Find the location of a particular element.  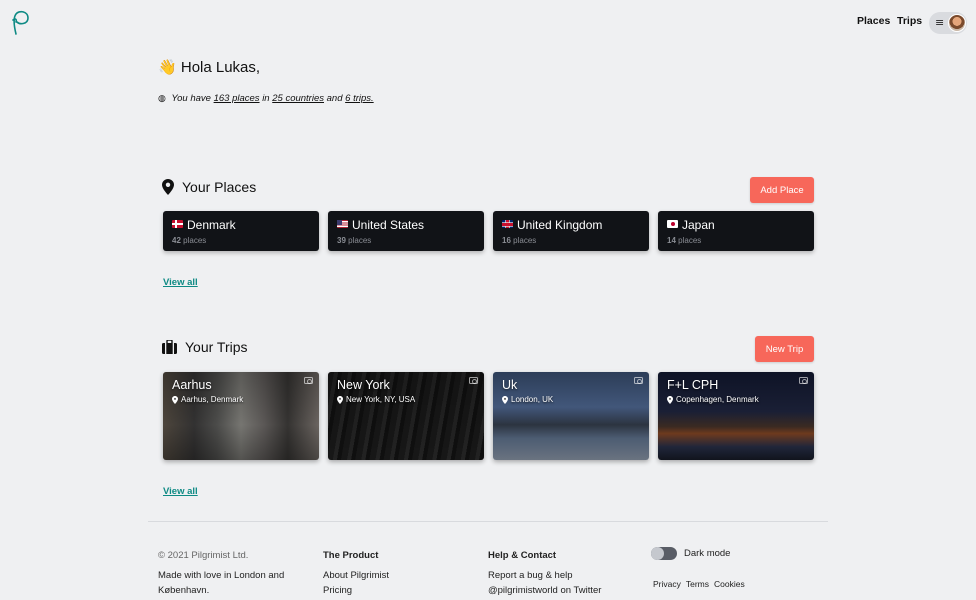

view-all-places-link: View all is located at coordinates (180, 282).